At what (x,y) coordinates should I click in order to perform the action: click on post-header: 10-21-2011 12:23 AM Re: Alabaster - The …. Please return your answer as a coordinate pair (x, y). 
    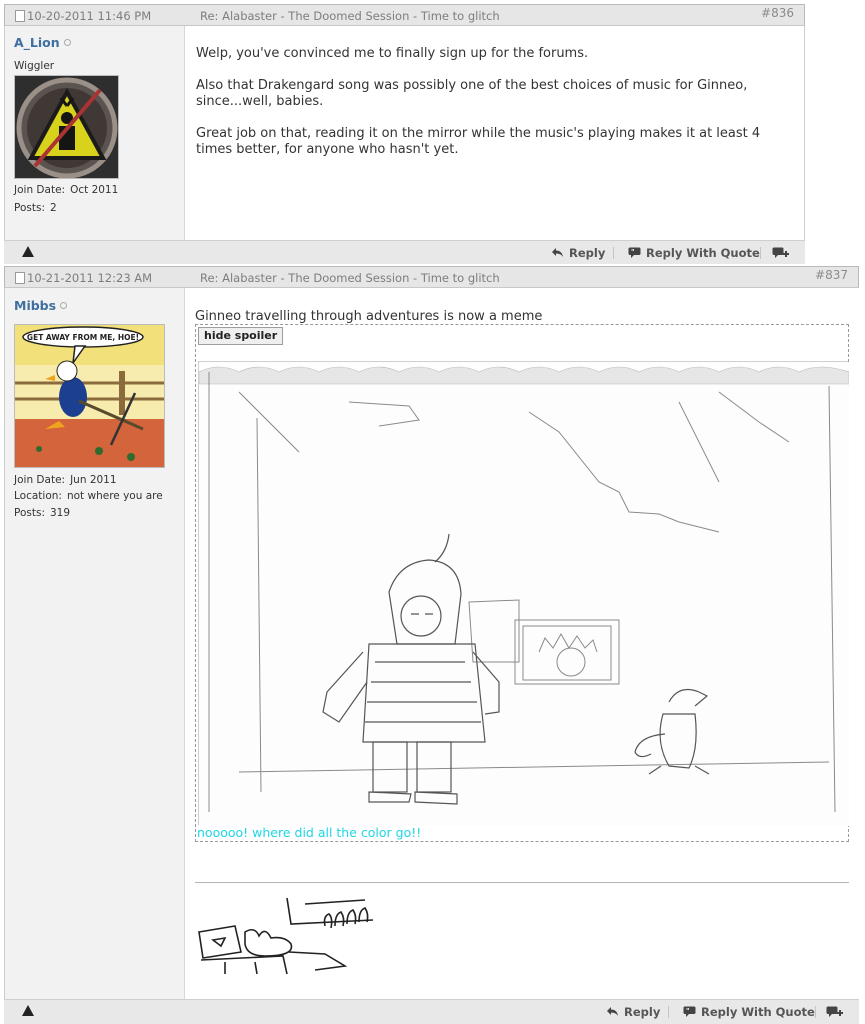
    Looking at the image, I should click on (431, 277).